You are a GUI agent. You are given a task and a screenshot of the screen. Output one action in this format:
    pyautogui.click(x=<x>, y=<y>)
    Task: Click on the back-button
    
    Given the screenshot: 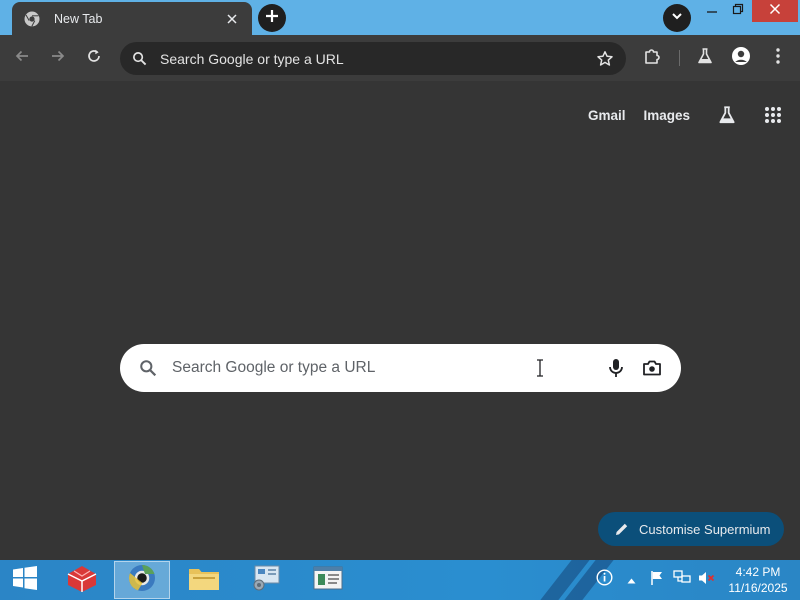 What is the action you would take?
    pyautogui.click(x=22, y=58)
    